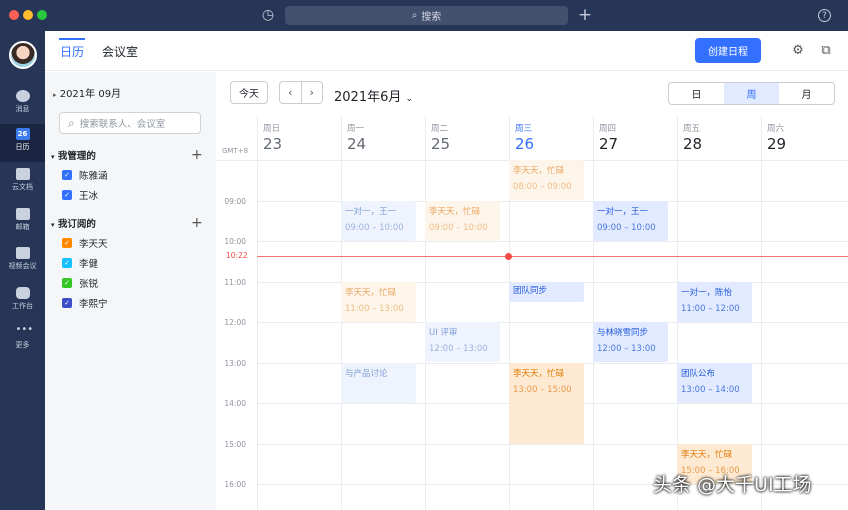  Describe the element at coordinates (378, 383) in the screenshot. I see `event-block: 与产品讨论` at that location.